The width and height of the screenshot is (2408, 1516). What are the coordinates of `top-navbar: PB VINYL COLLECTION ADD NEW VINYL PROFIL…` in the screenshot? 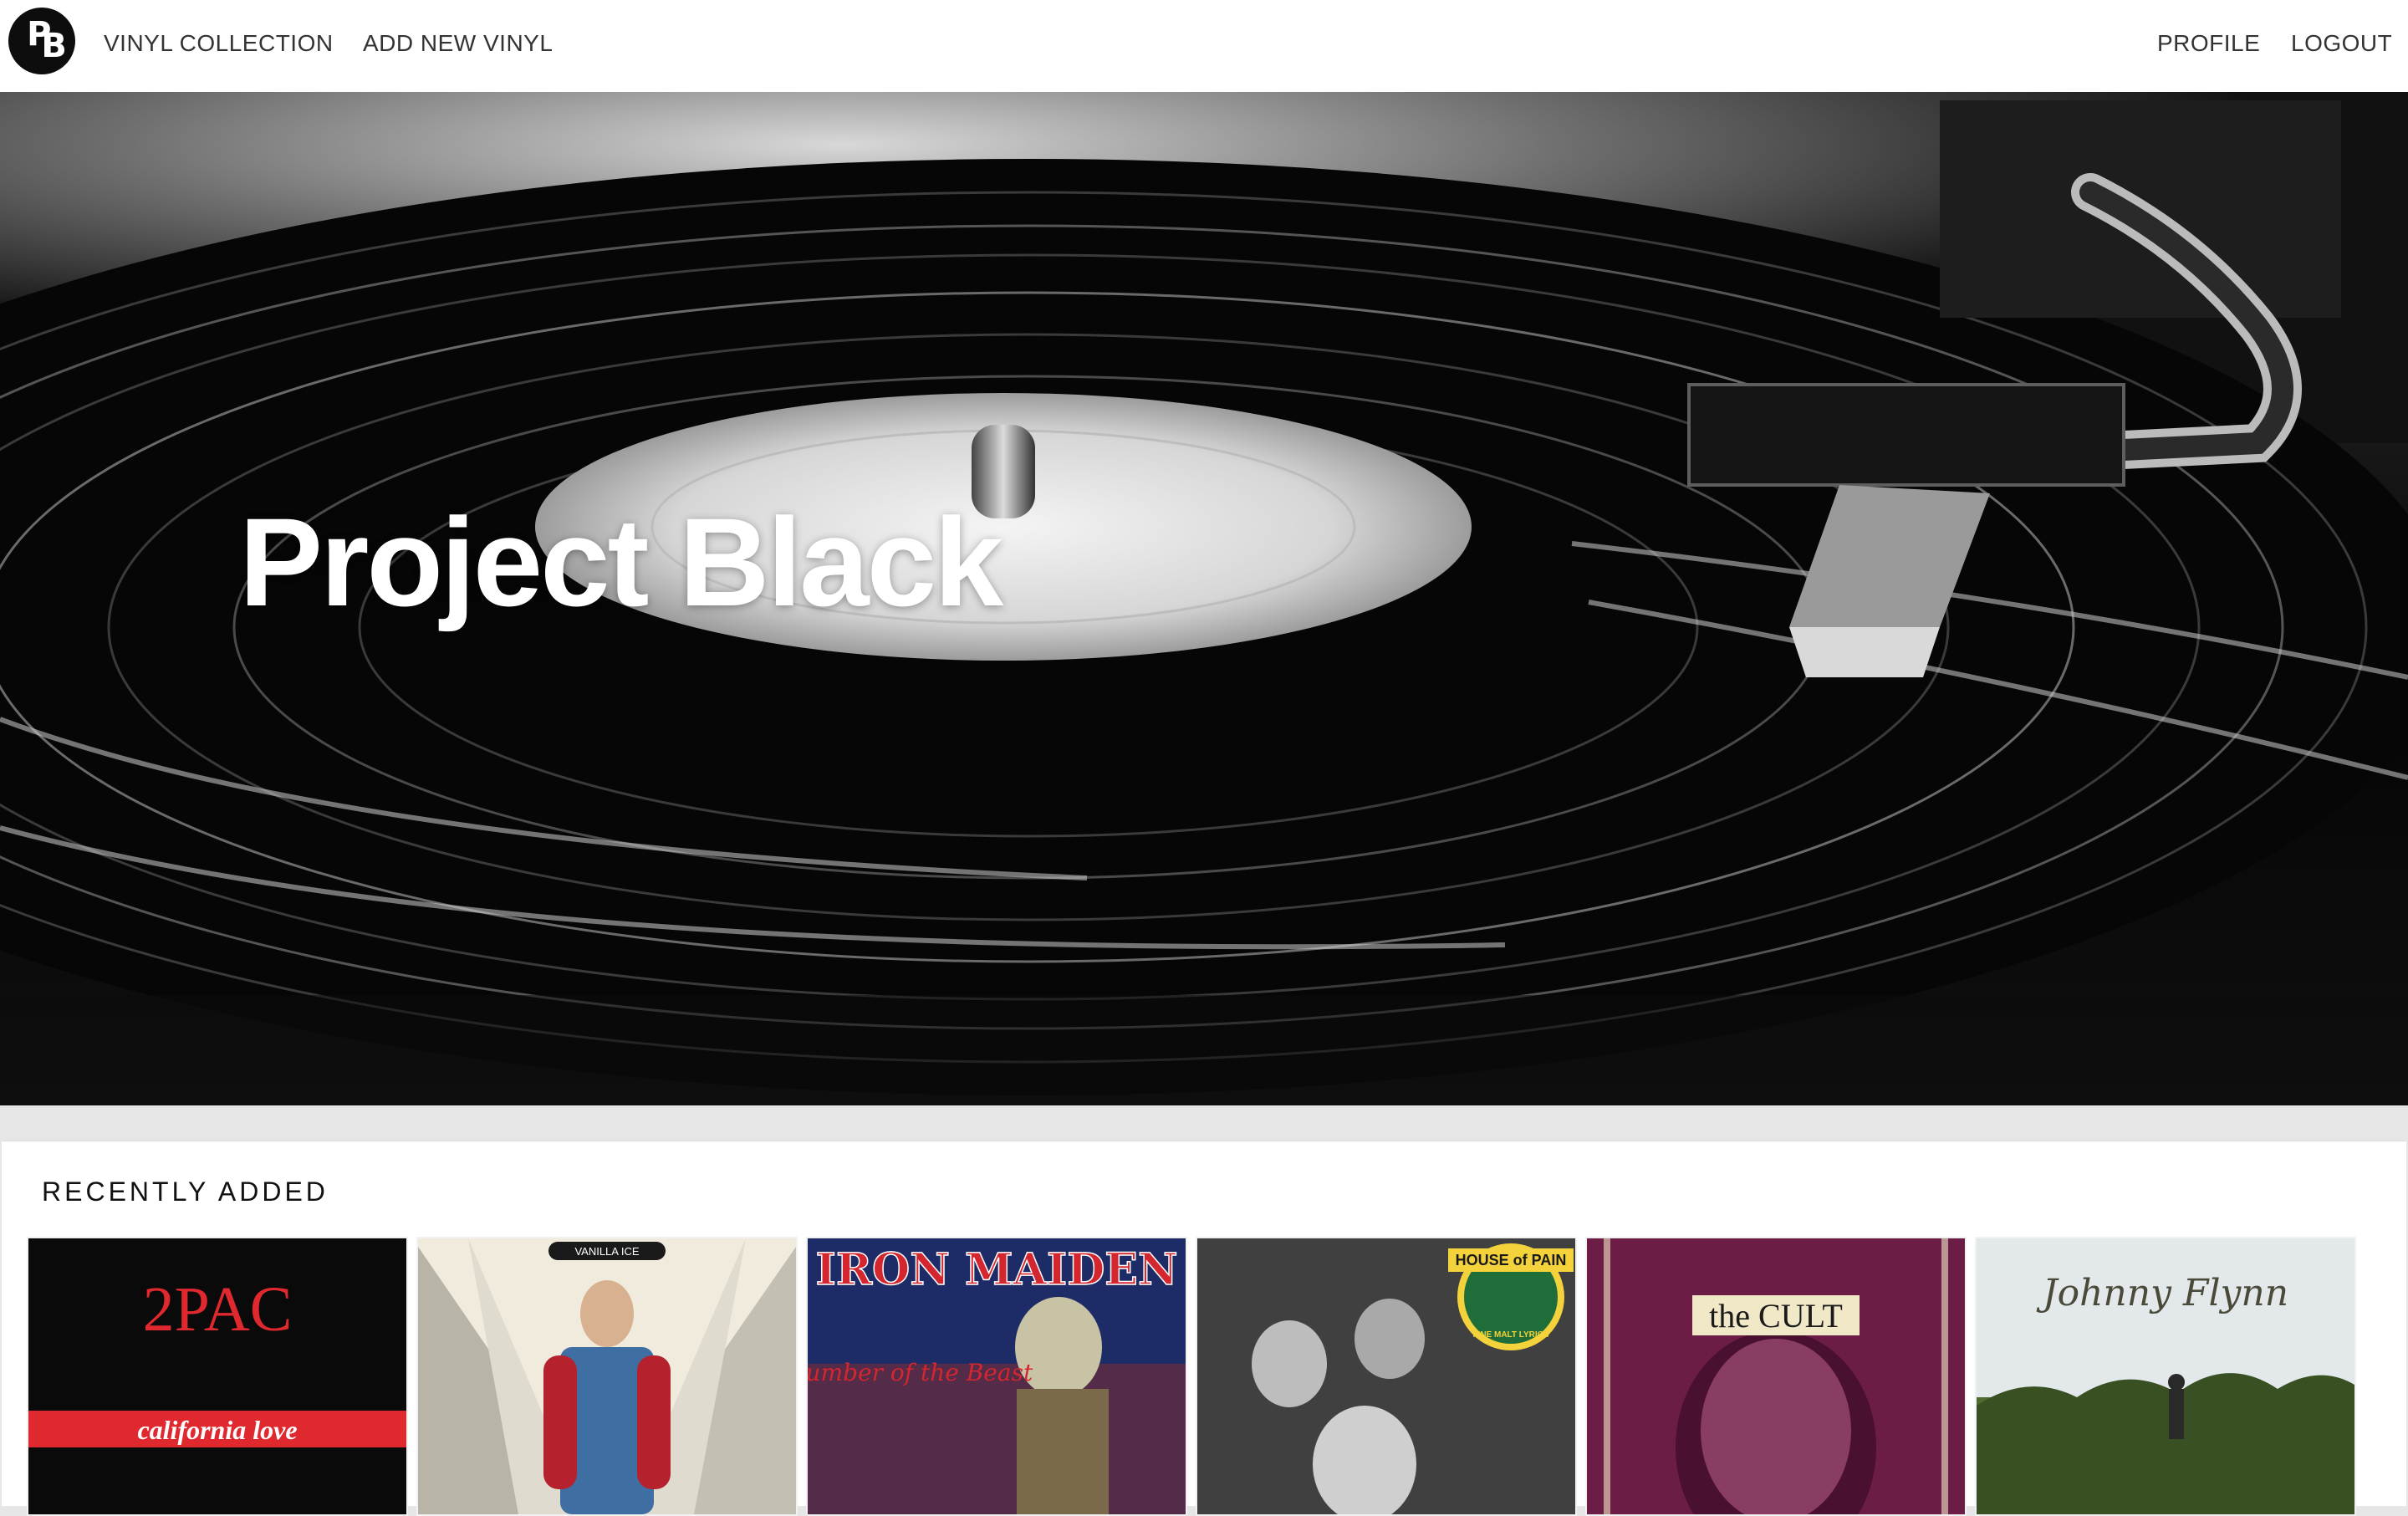 It's located at (1204, 46).